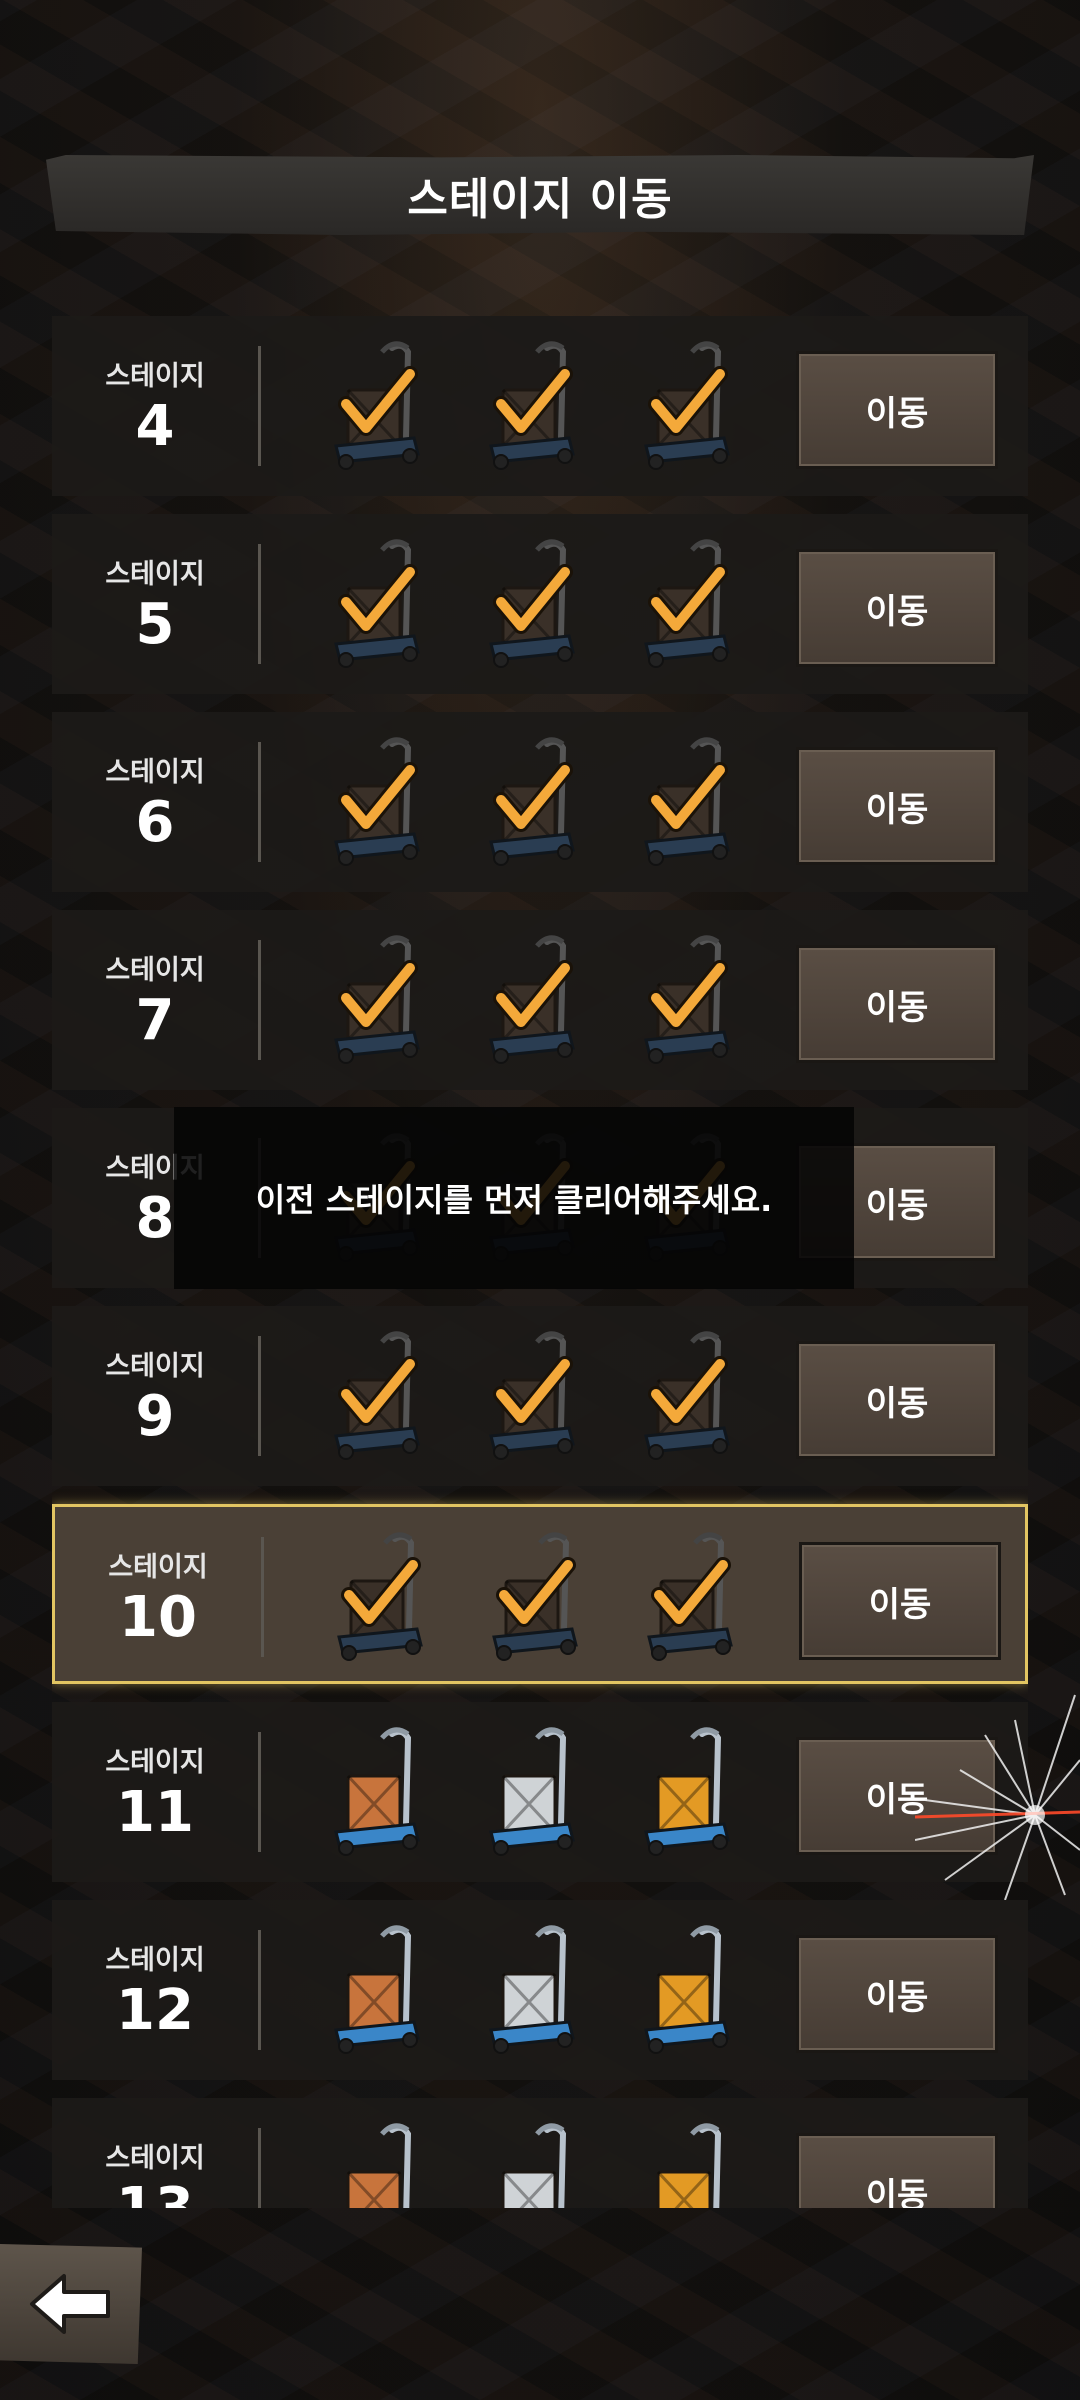  What do you see at coordinates (155, 1812) in the screenshot?
I see `stage-number: 11` at bounding box center [155, 1812].